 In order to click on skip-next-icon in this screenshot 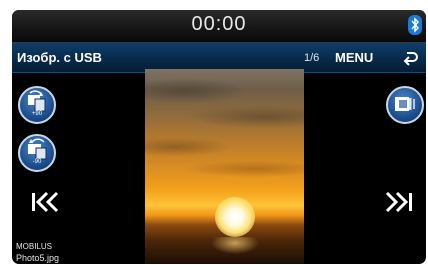, I will do `click(399, 202)`.